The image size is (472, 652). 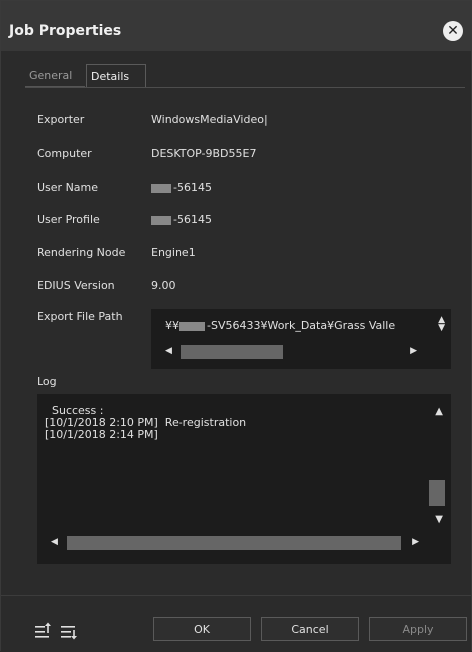 I want to click on footer-divider, so click(x=236, y=595).